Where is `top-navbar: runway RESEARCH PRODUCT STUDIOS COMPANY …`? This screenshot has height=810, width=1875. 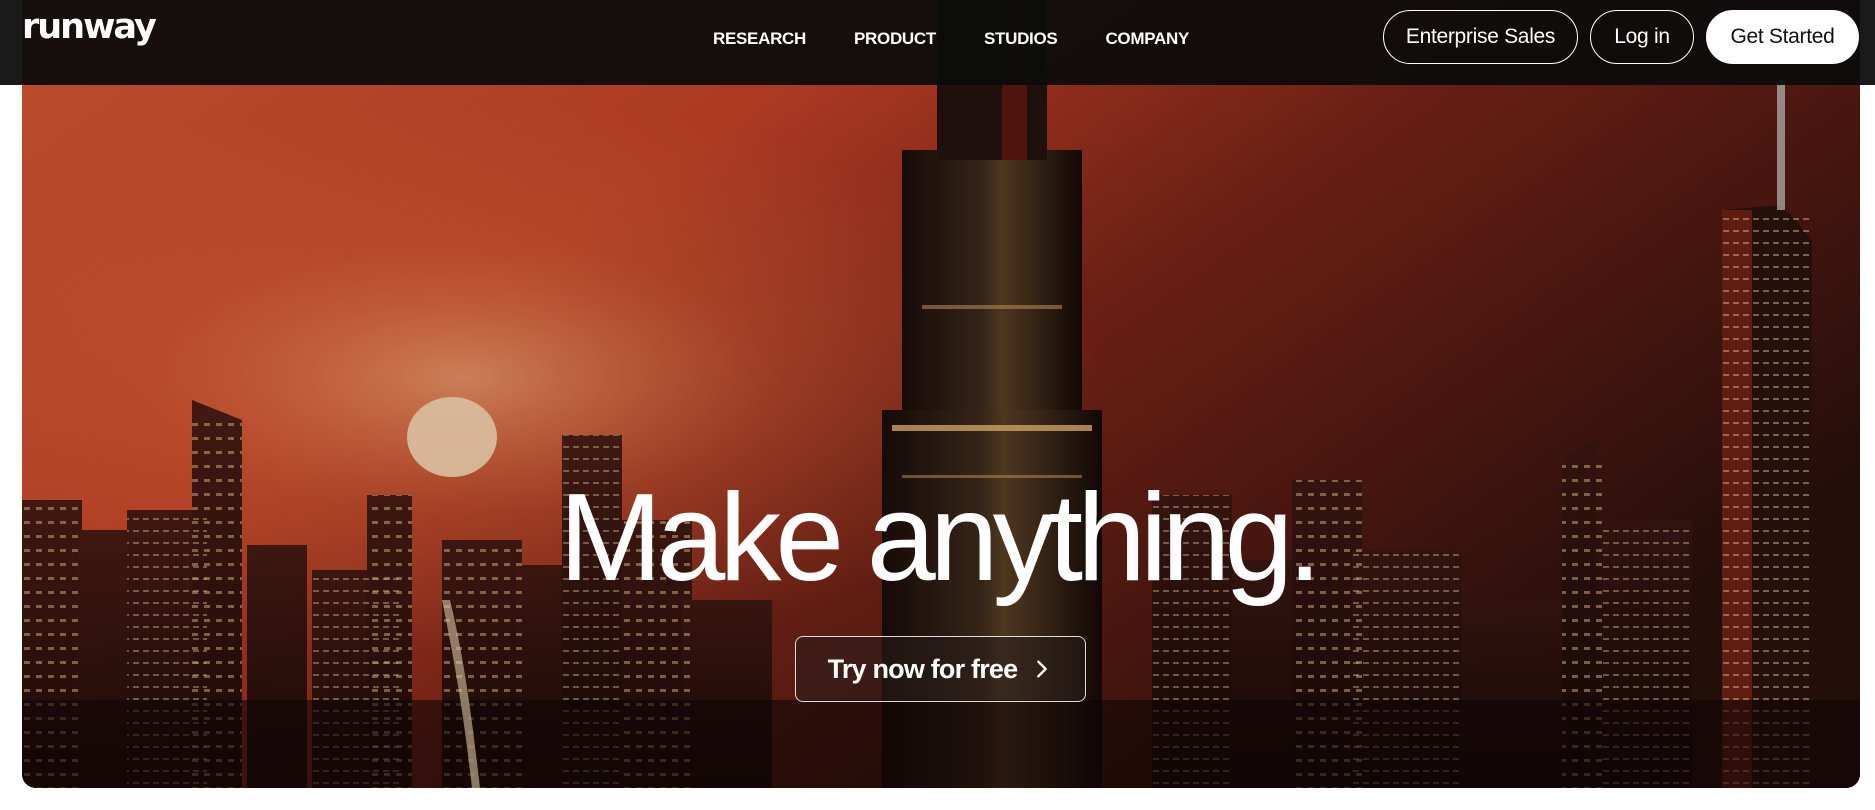
top-navbar: runway RESEARCH PRODUCT STUDIOS COMPANY … is located at coordinates (937, 42).